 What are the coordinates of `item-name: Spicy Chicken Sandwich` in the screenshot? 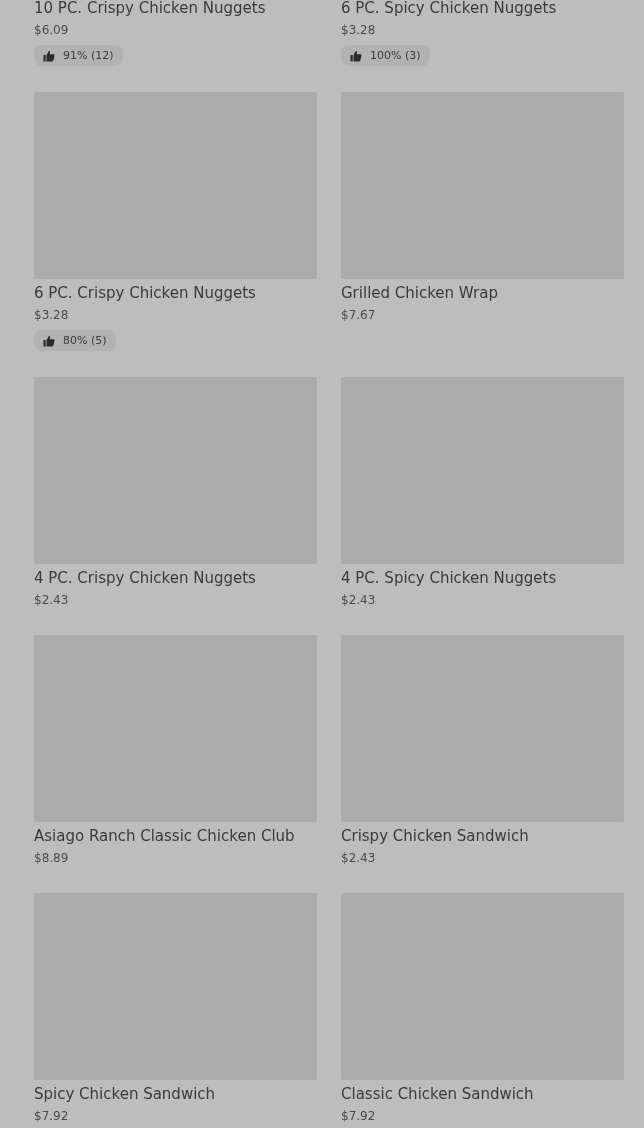 It's located at (125, 1094).